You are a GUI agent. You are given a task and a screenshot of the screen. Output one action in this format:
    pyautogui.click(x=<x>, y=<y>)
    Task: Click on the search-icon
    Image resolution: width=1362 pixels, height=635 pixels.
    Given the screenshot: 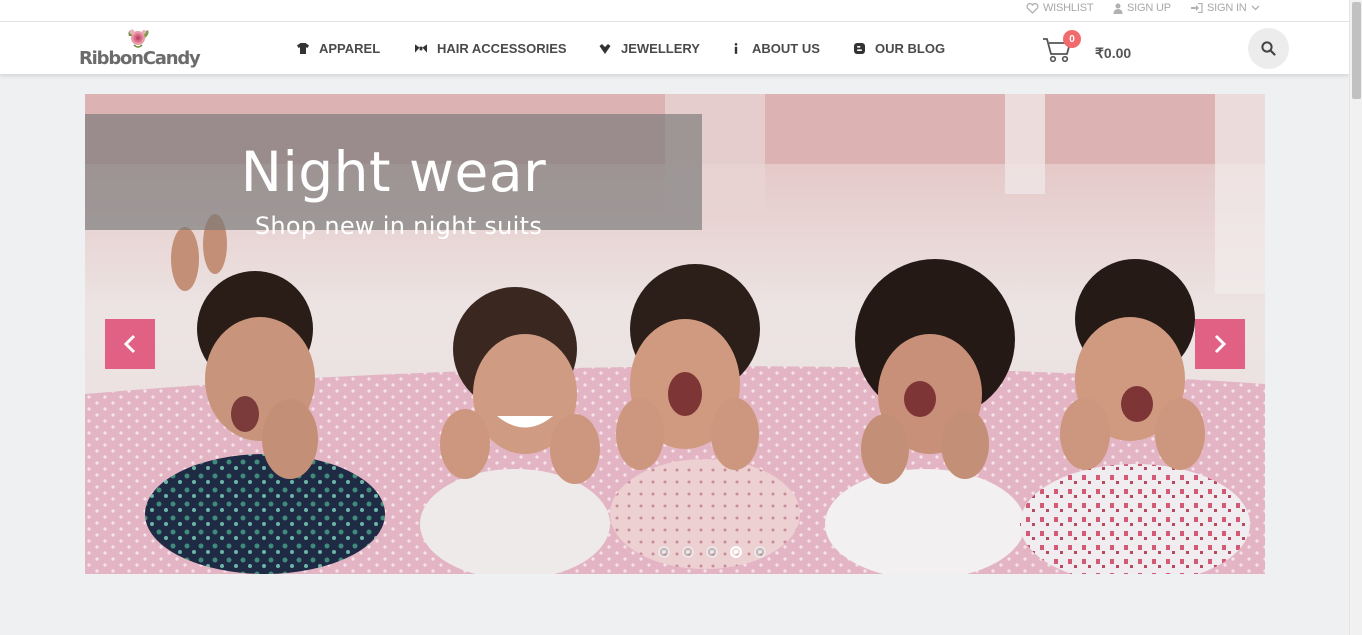 What is the action you would take?
    pyautogui.click(x=1268, y=48)
    